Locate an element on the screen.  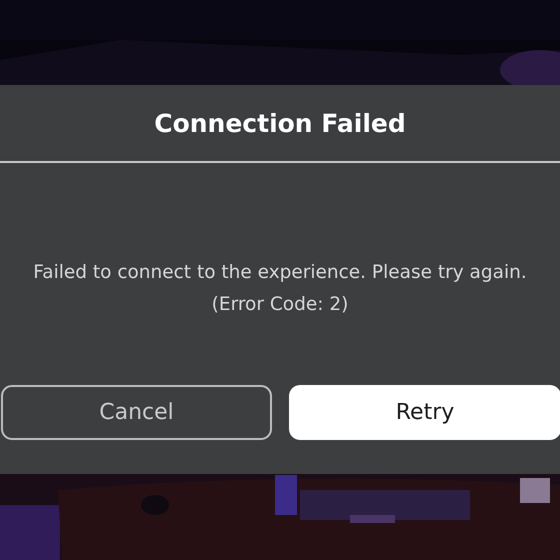
dialog-title: Connection Failed is located at coordinates (280, 123).